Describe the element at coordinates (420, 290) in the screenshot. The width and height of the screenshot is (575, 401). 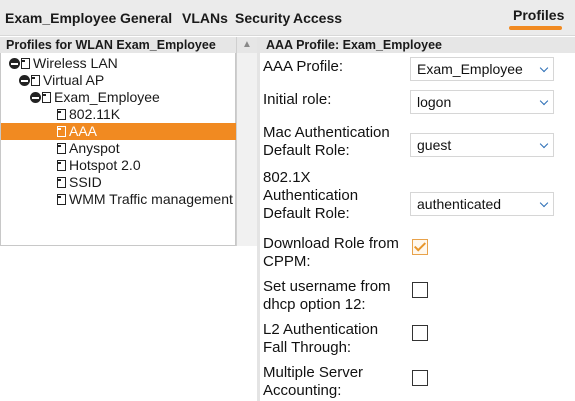
I see `username-dhcp12-checkbox` at that location.